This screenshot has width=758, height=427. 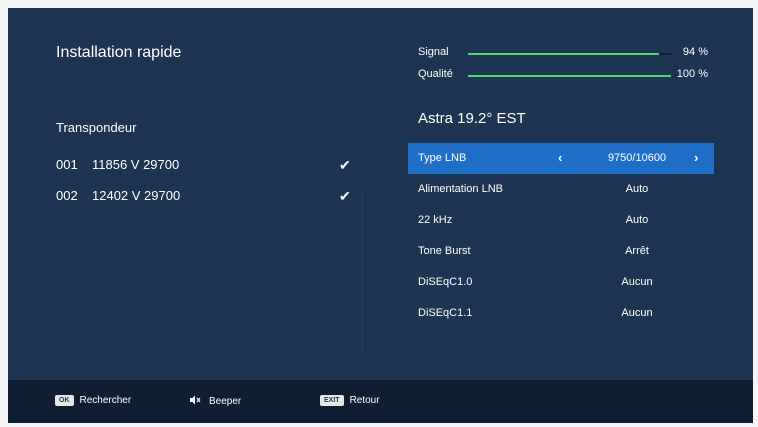 What do you see at coordinates (364, 400) in the screenshot?
I see `exit-hint-label: Retour` at bounding box center [364, 400].